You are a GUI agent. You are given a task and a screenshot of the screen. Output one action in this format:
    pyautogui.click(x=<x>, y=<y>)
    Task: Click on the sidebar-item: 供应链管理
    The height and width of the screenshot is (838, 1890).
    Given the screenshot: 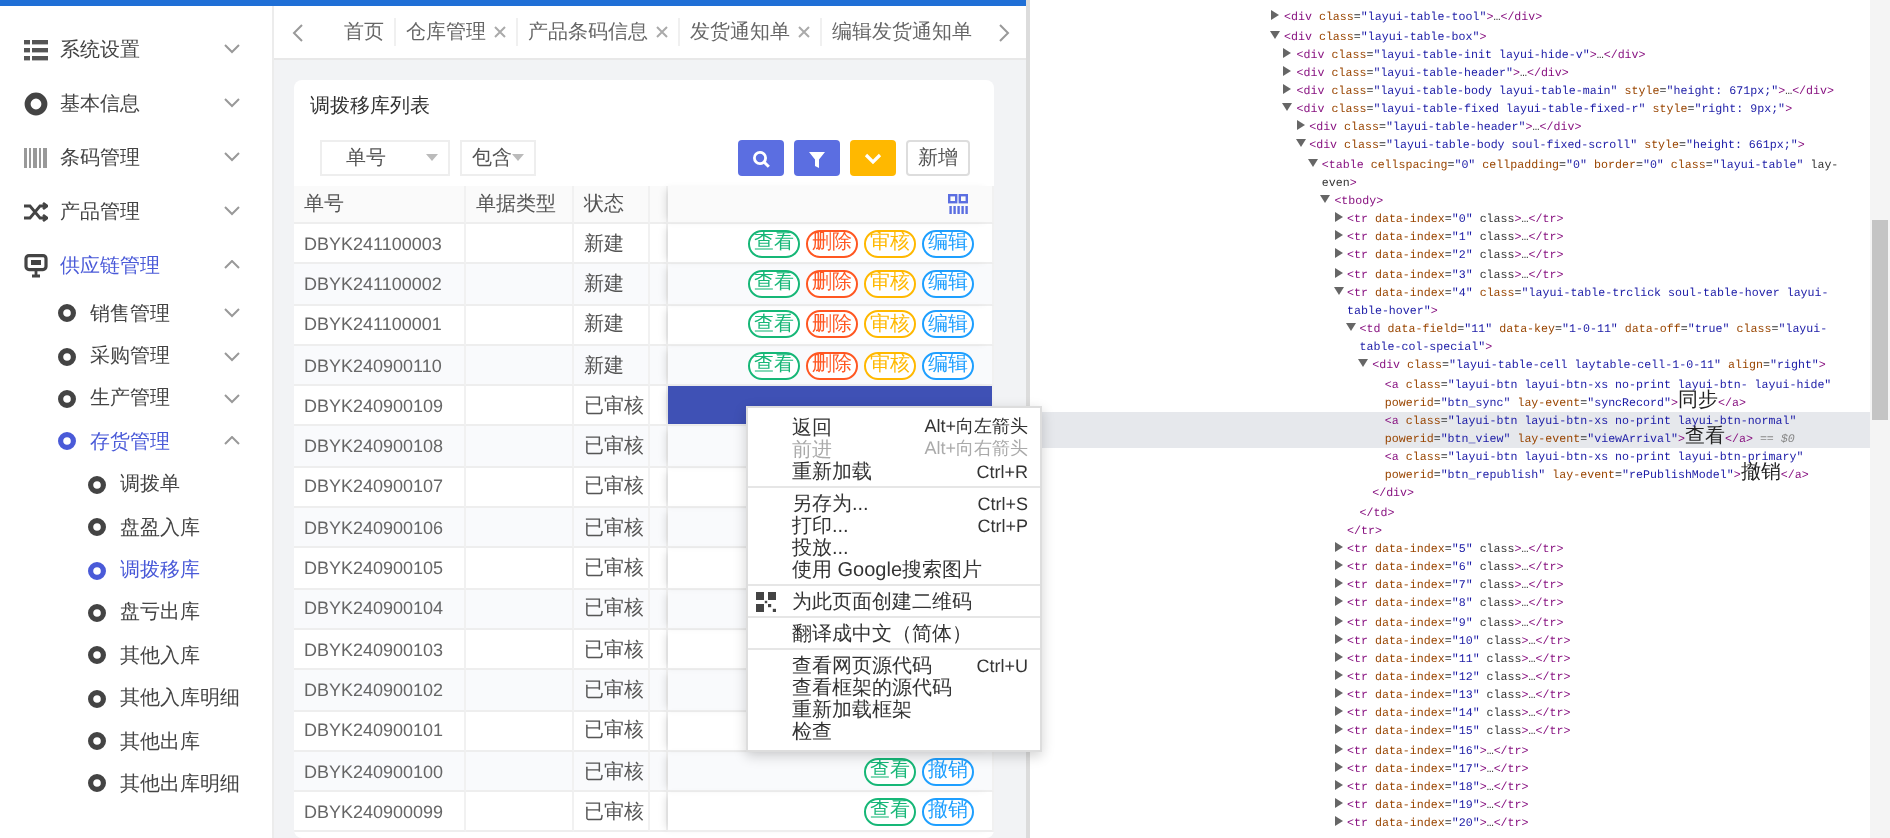 What is the action you would take?
    pyautogui.click(x=136, y=265)
    